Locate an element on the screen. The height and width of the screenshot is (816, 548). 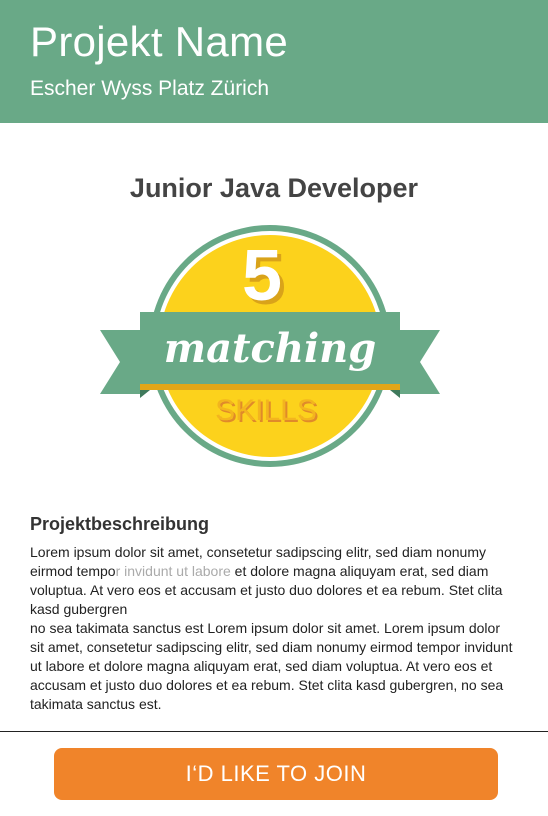
project-location: Escher Wyss Platz Zürich is located at coordinates (150, 88).